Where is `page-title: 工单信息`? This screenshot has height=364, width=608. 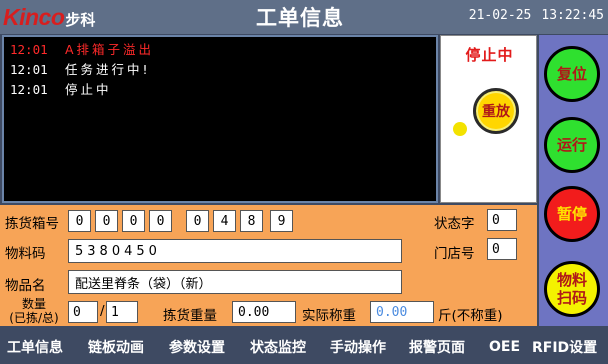 page-title: 工单信息 is located at coordinates (300, 18).